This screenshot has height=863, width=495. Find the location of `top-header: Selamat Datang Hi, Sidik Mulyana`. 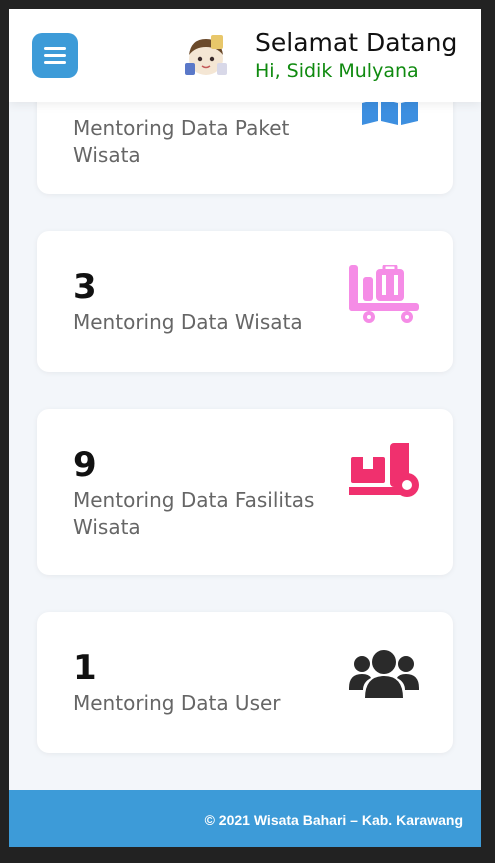

top-header: Selamat Datang Hi, Sidik Mulyana is located at coordinates (245, 55).